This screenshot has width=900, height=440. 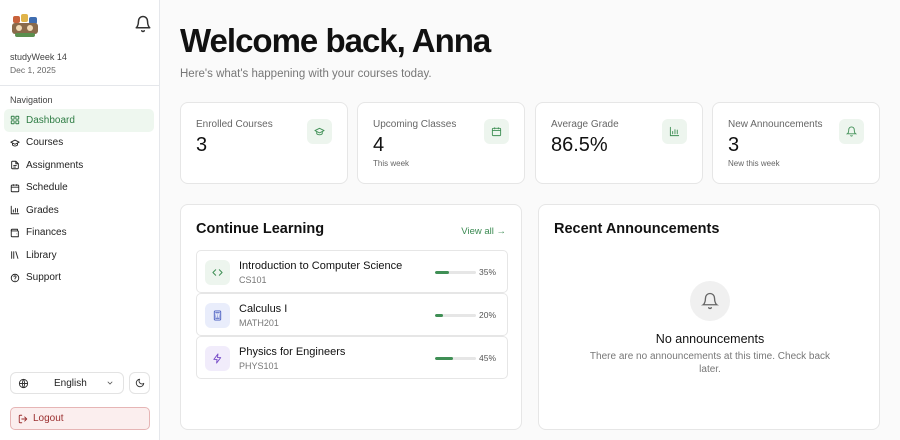 I want to click on stat-value: 86.5%, so click(x=579, y=145).